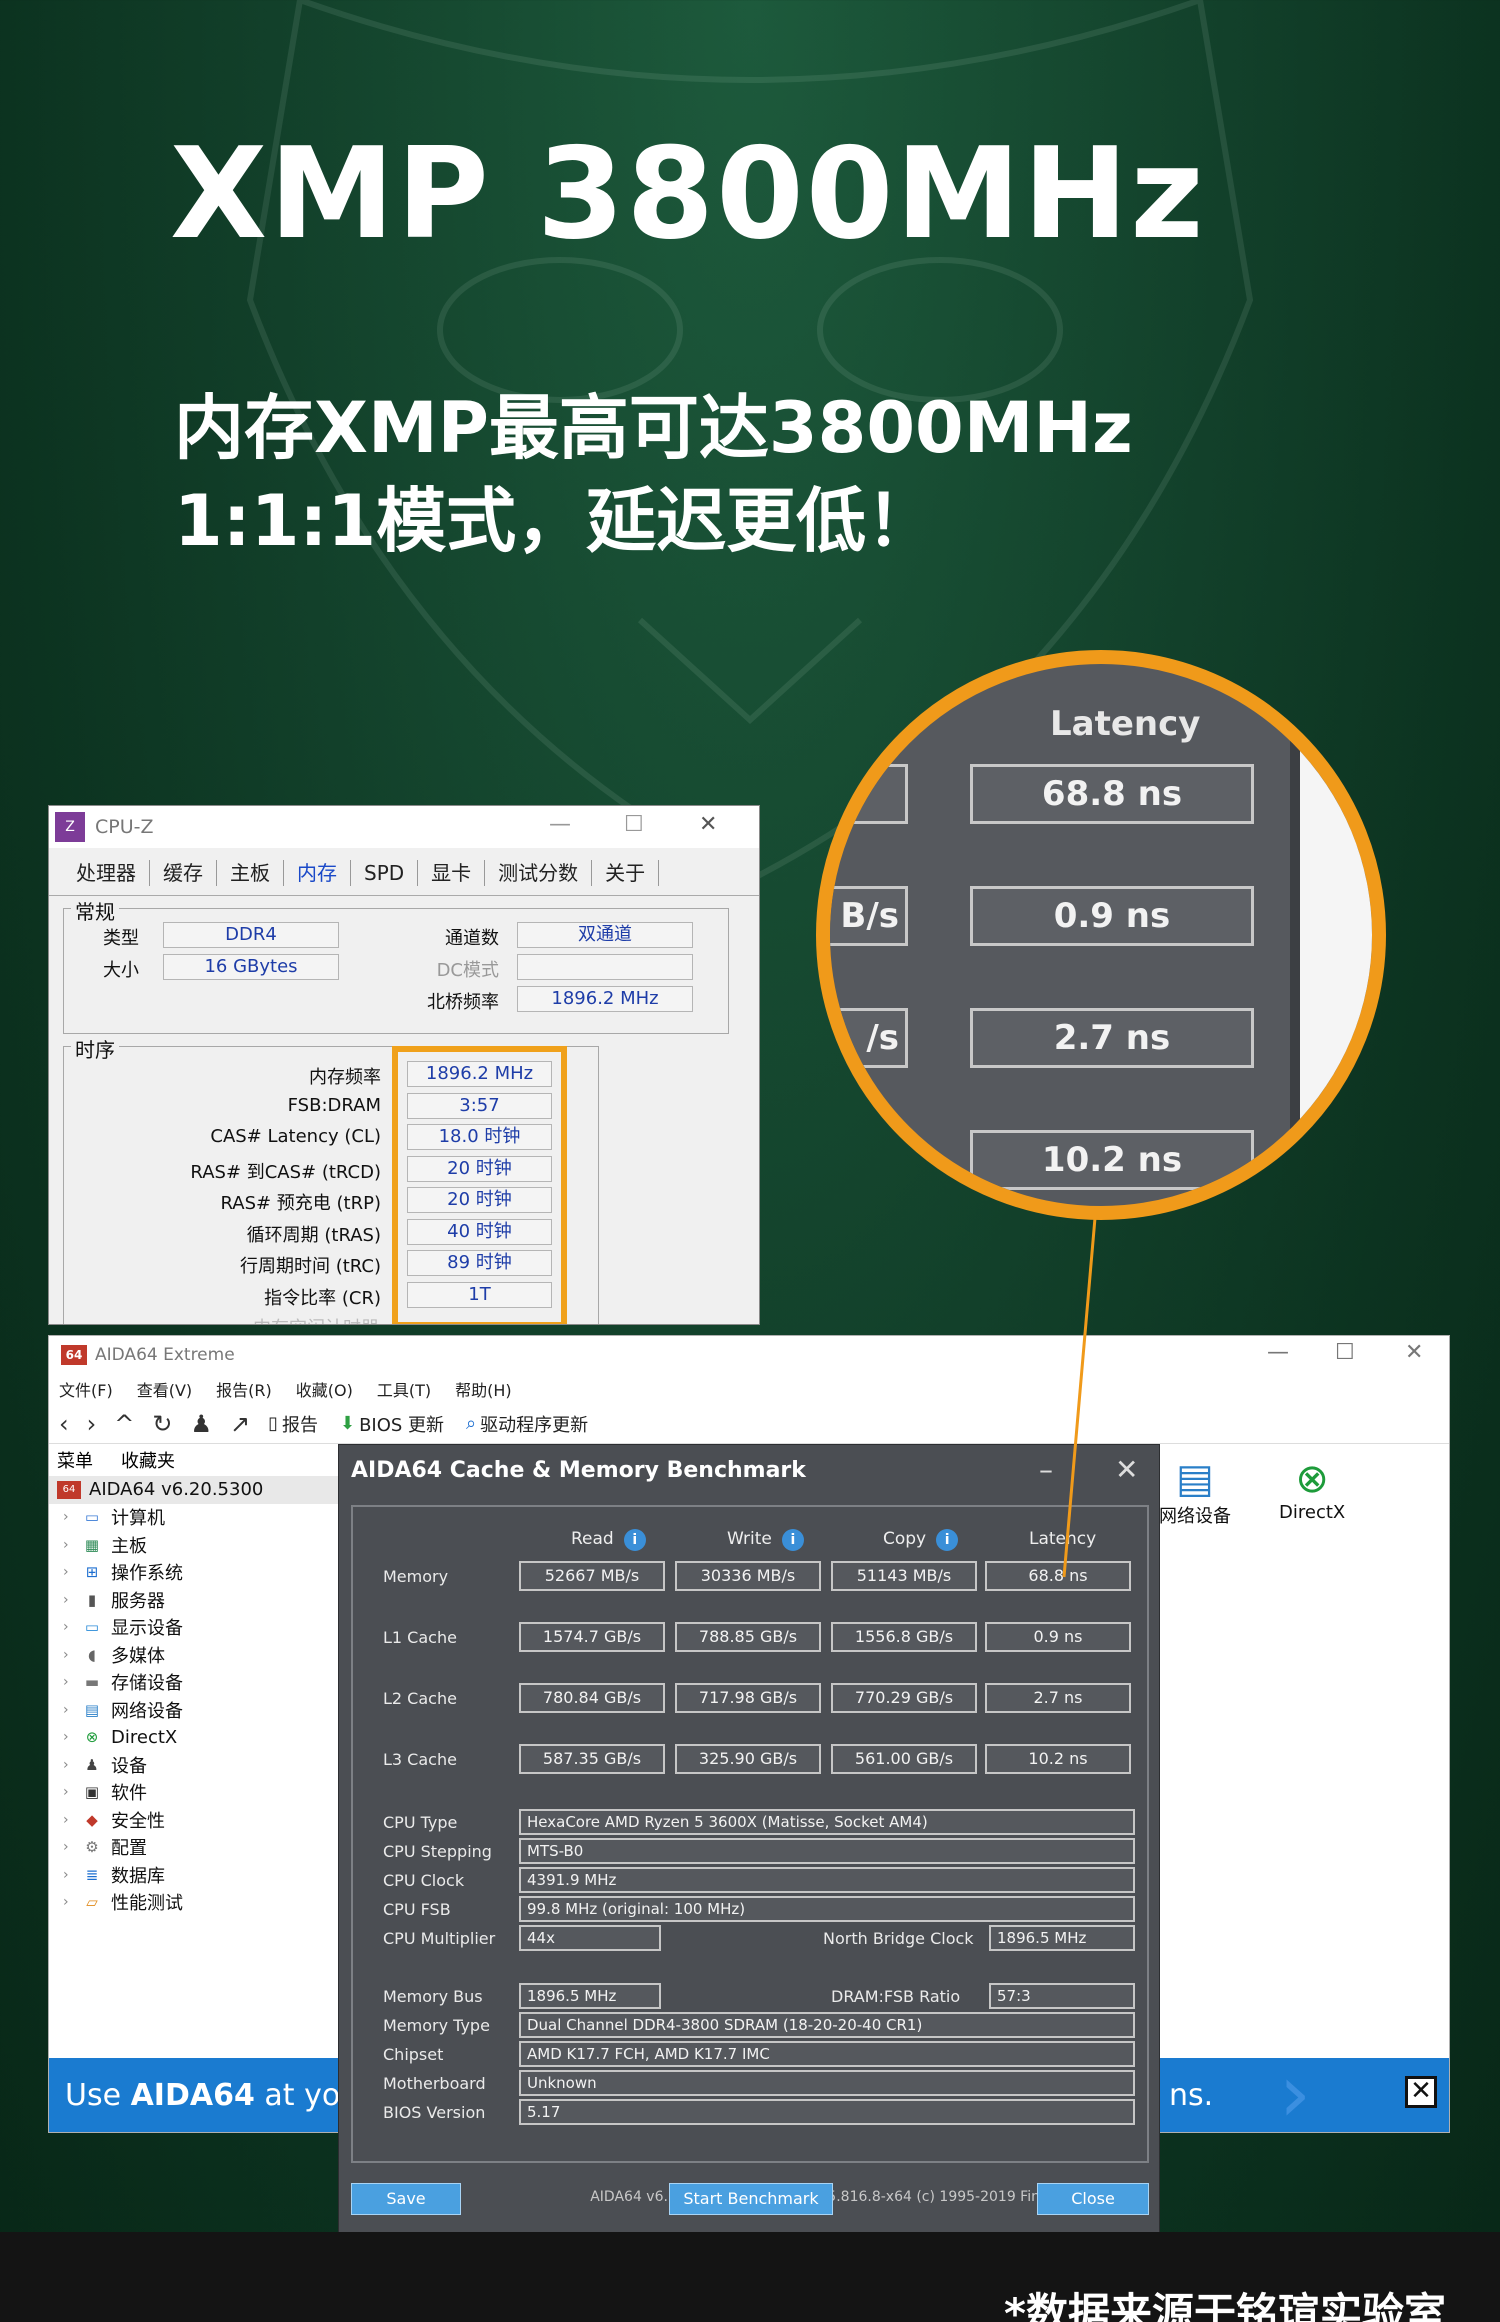 The height and width of the screenshot is (2322, 1500). I want to click on timing-highlight-box, so click(479, 1185).